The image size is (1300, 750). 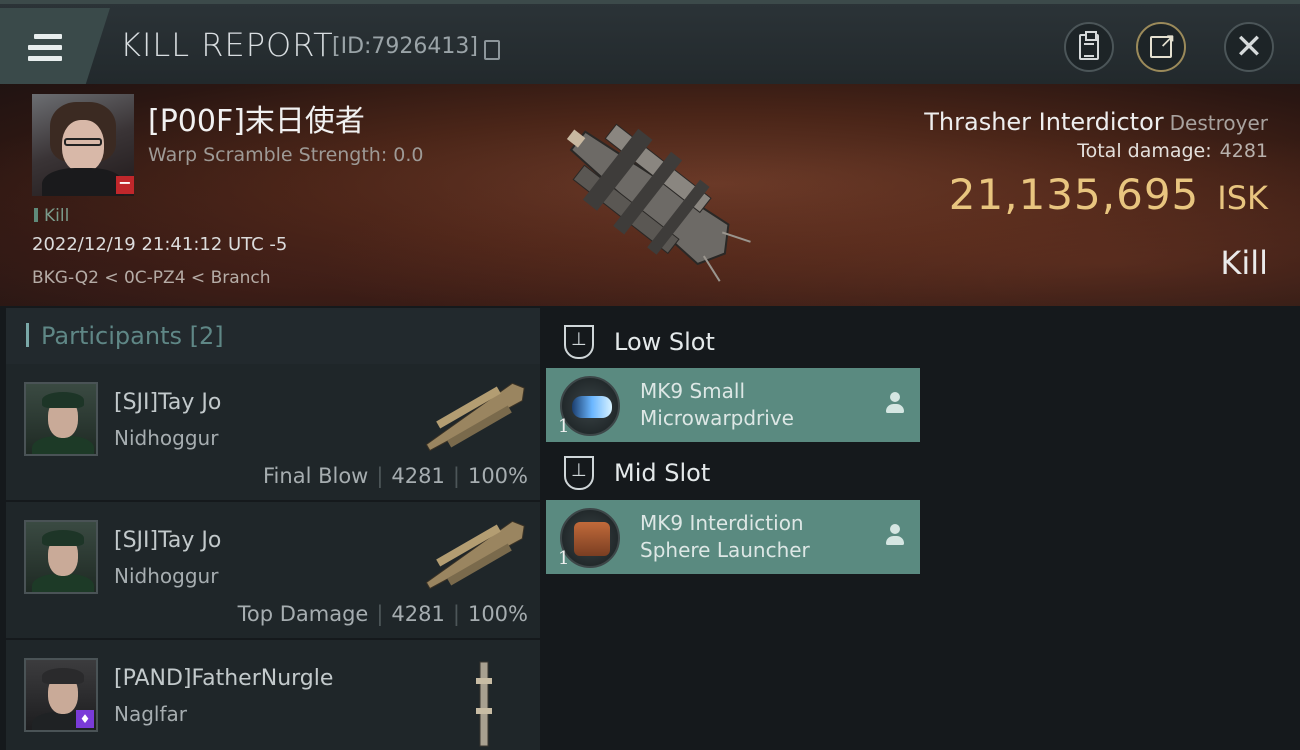 What do you see at coordinates (717, 418) in the screenshot?
I see `module-name-line2: Microwarpdrive` at bounding box center [717, 418].